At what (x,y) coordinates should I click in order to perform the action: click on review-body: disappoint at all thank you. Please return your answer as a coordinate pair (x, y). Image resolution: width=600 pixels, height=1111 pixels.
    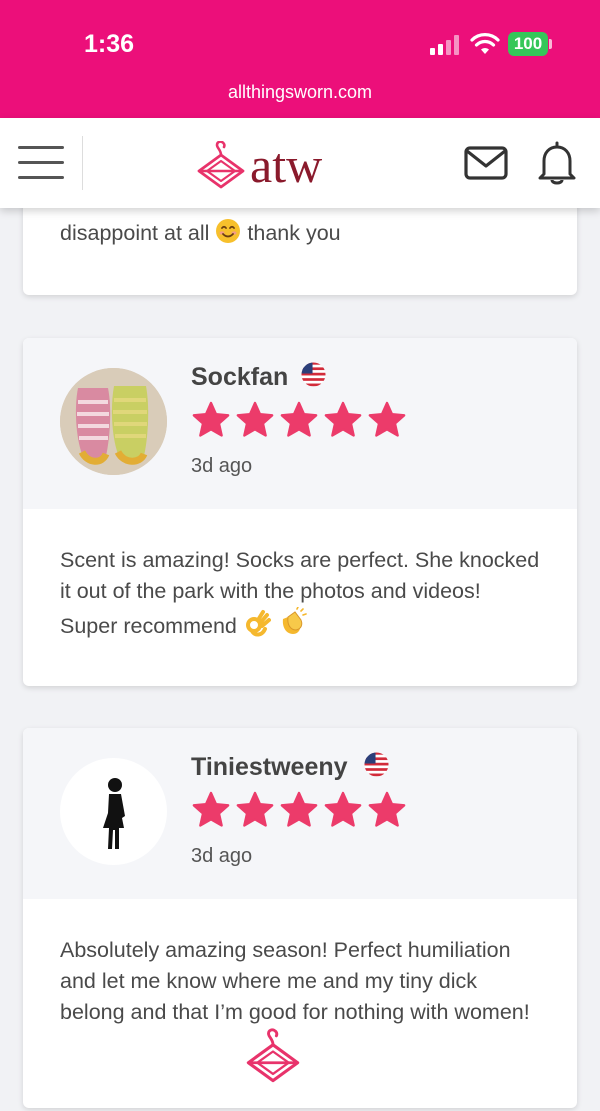
    Looking at the image, I should click on (200, 233).